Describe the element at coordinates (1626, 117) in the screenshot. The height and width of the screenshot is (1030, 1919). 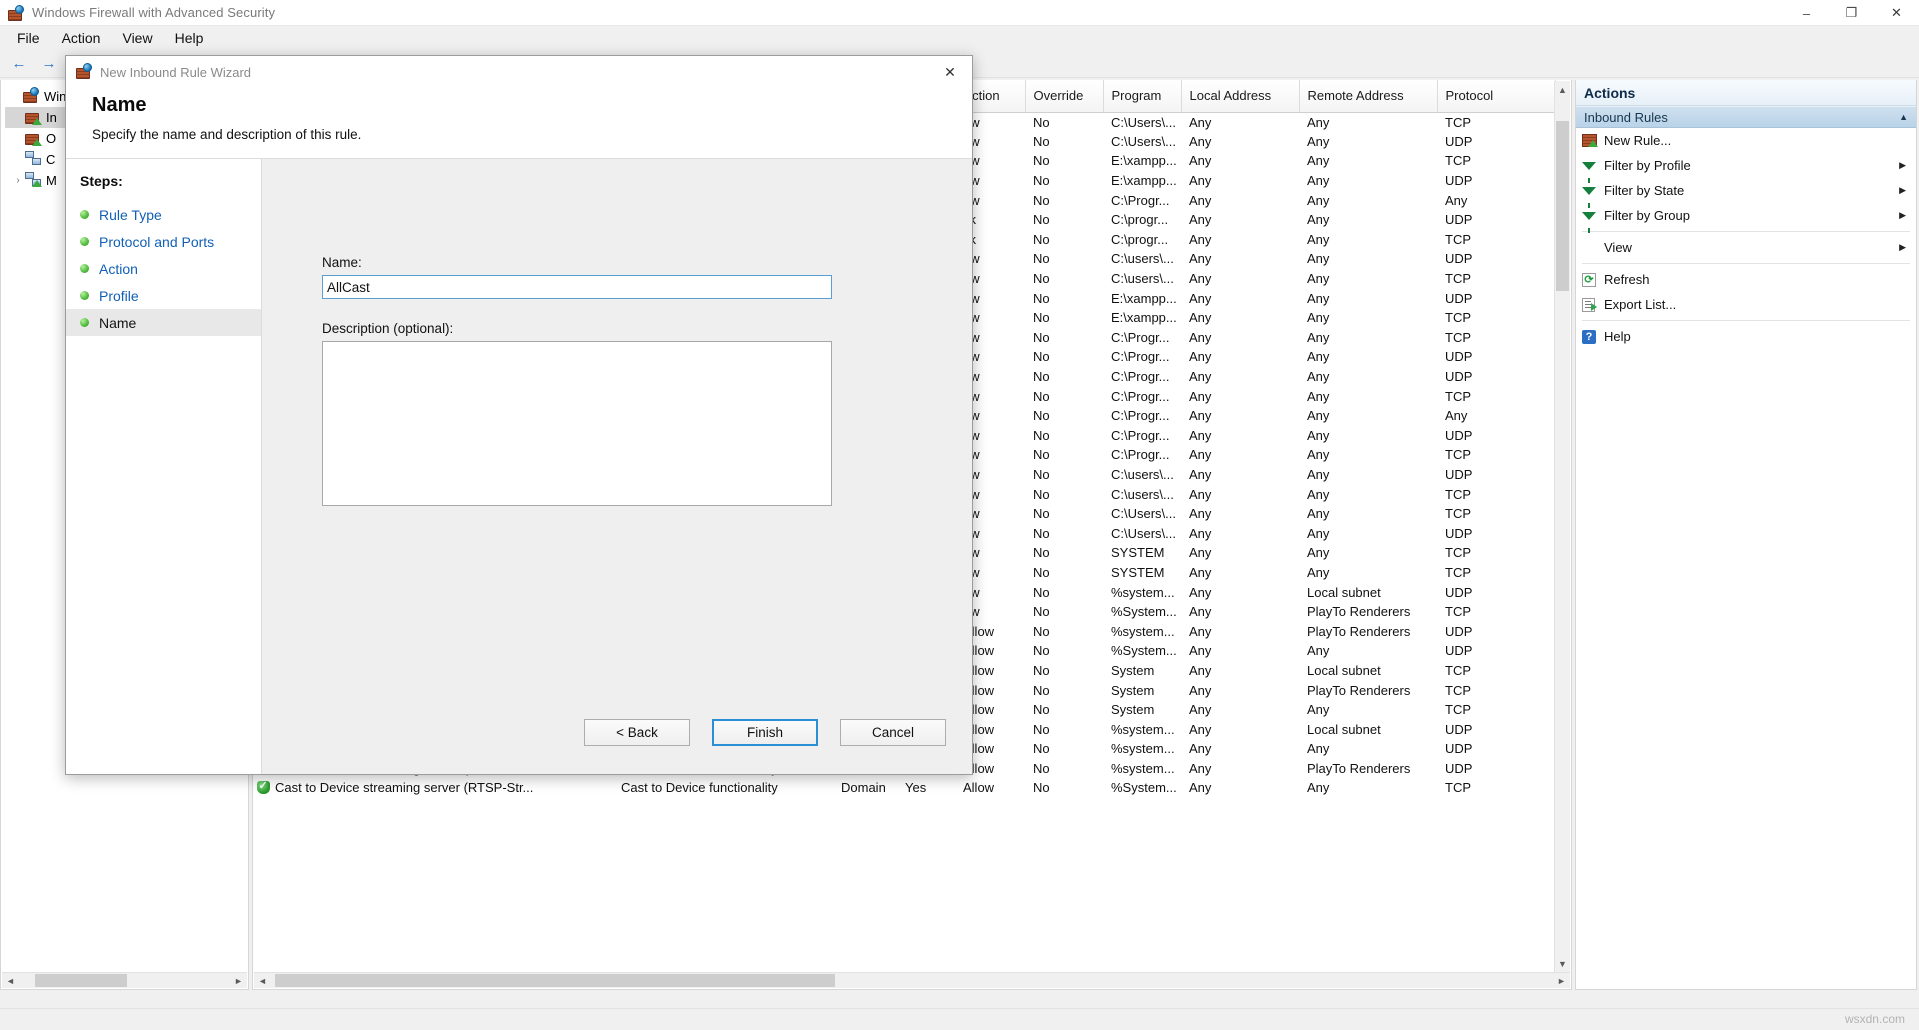
I see `actions-group-label: Inbound Rules` at that location.